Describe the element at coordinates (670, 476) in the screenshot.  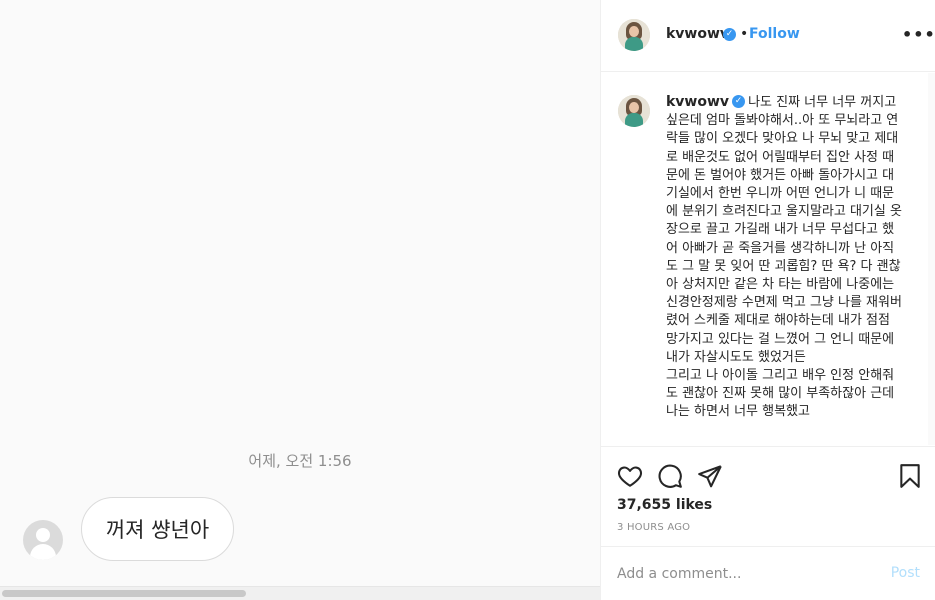
I see `comment-icon` at that location.